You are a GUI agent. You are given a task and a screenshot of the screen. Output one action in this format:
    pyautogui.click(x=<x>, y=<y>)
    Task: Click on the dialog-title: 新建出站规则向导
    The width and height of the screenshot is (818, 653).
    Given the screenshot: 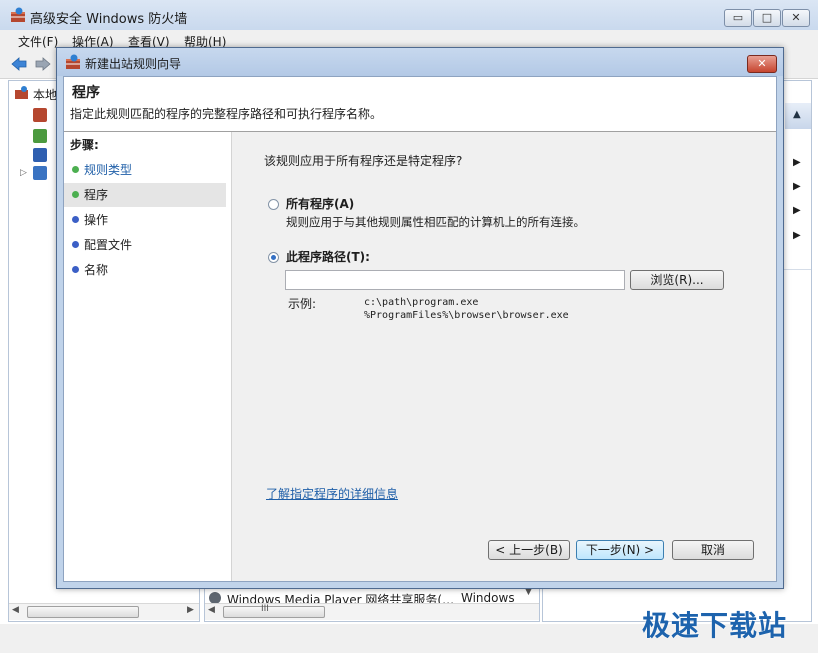 What is the action you would take?
    pyautogui.click(x=133, y=64)
    